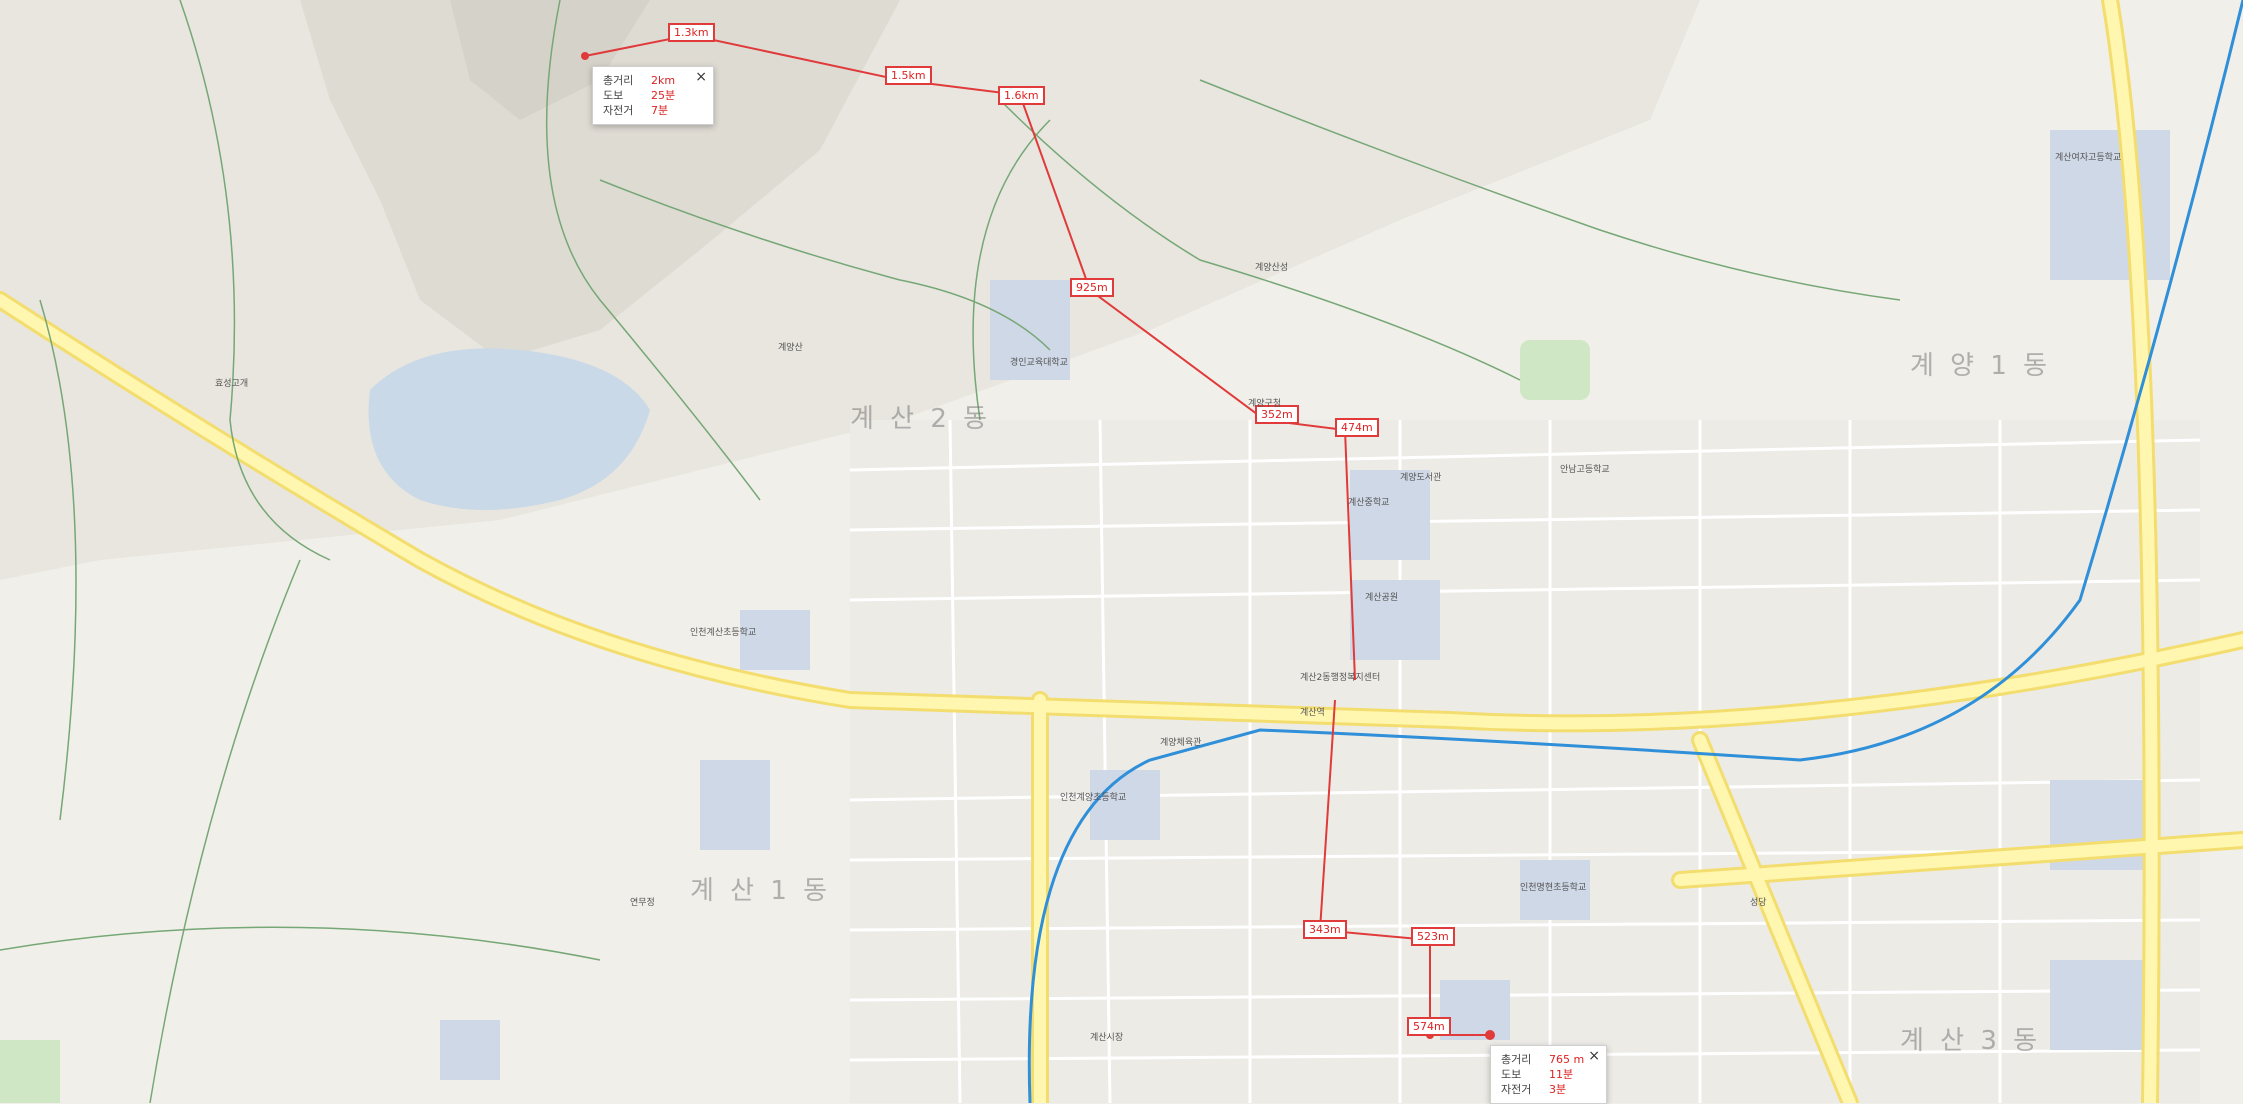  What do you see at coordinates (908, 75) in the screenshot?
I see `distance-label: 1.5km` at bounding box center [908, 75].